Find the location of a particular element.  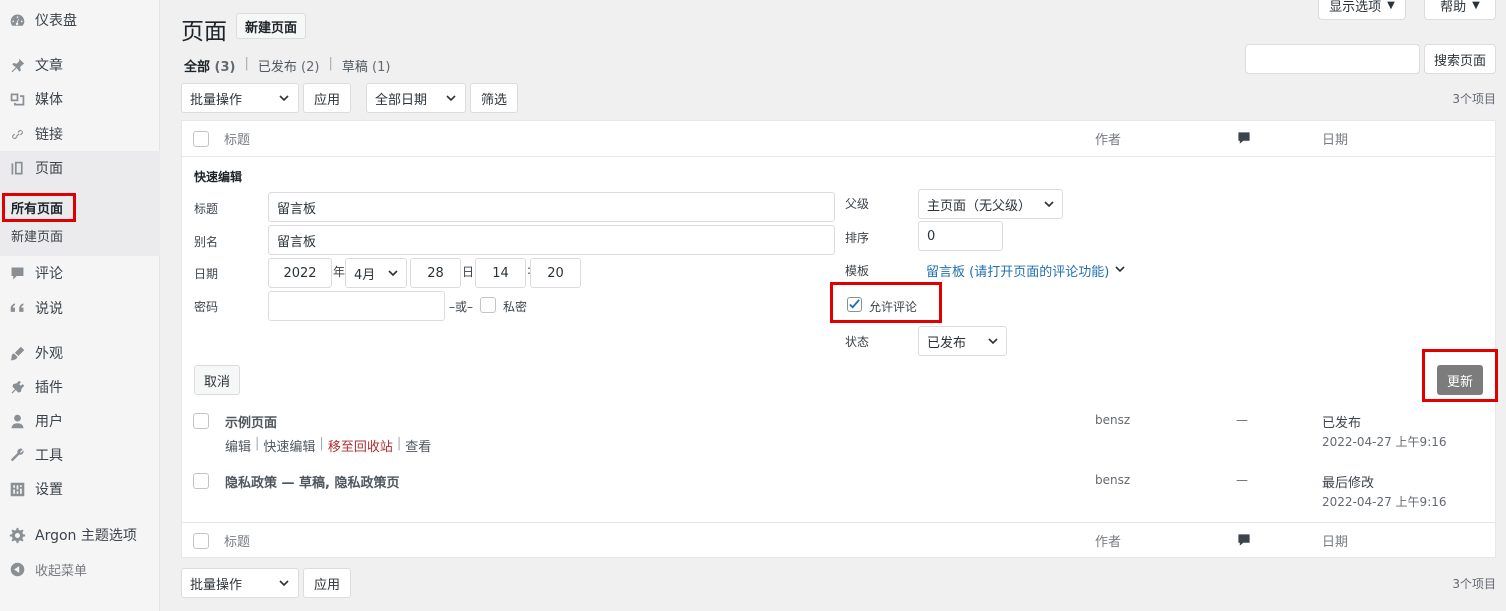

sidebar-item-pages: 页面 is located at coordinates (80, 168).